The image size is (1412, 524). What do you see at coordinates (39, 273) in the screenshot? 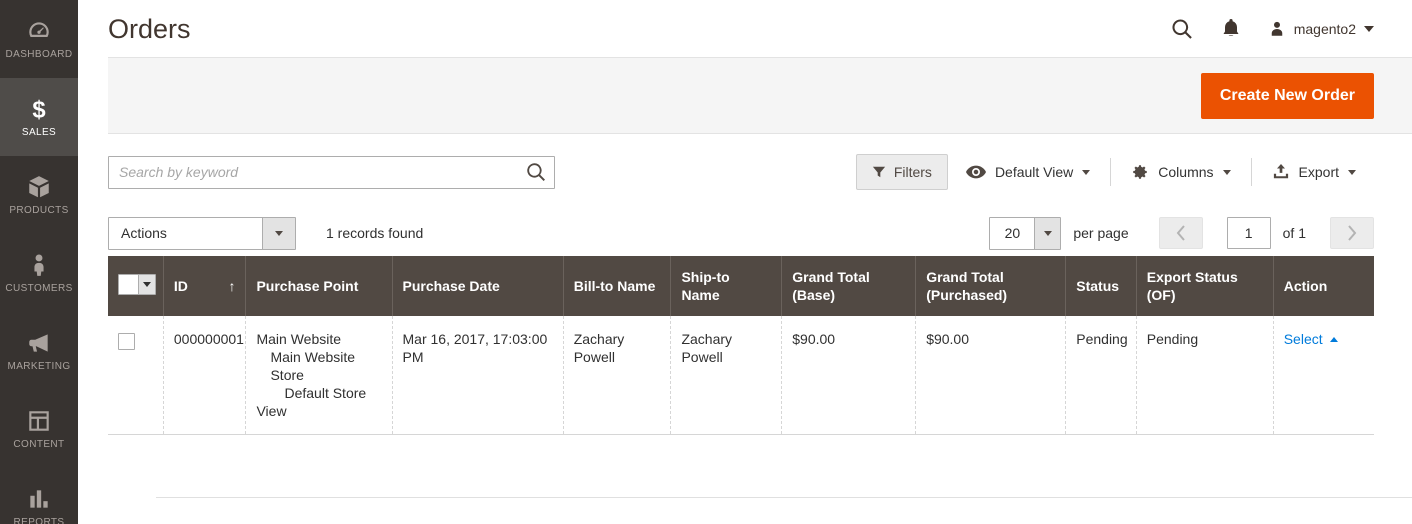
I see `sidebar-item-customers: Customers` at bounding box center [39, 273].